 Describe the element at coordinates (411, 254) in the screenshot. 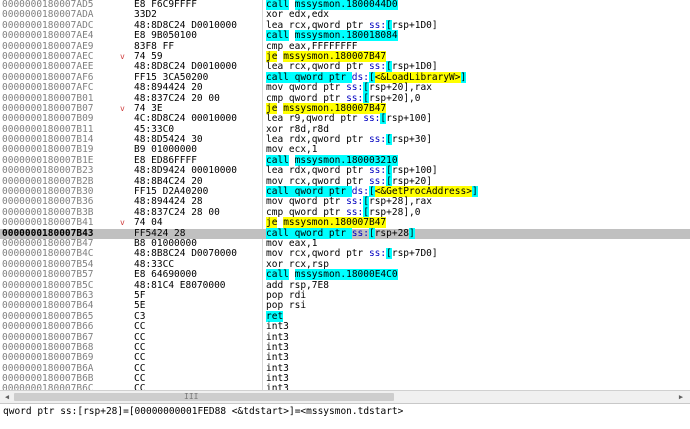

I see `memory-operand: rsp+7D0` at that location.